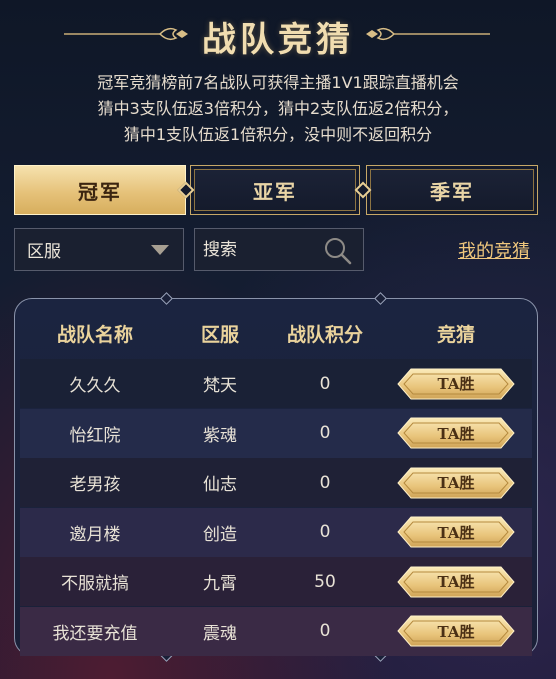  I want to click on table-row: 老男孩 仙志 0 TA胜, so click(276, 482).